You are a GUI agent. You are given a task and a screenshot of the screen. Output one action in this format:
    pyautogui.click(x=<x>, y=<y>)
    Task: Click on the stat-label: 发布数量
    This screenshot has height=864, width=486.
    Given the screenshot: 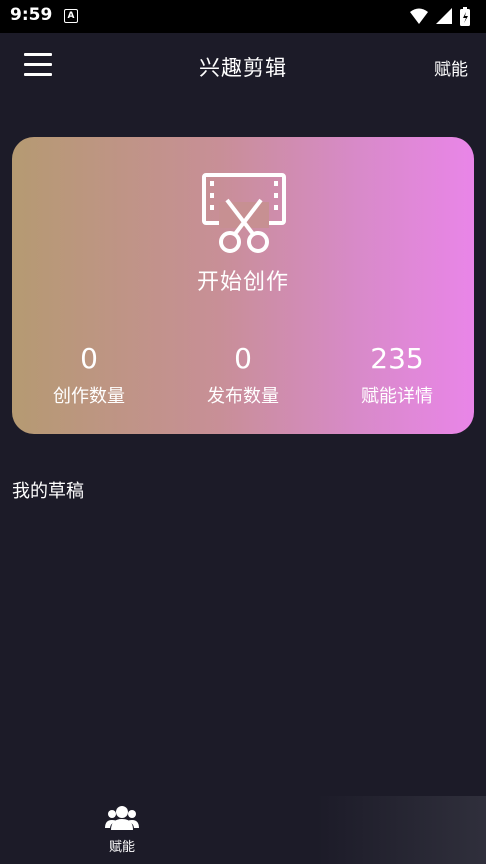 What is the action you would take?
    pyautogui.click(x=243, y=396)
    